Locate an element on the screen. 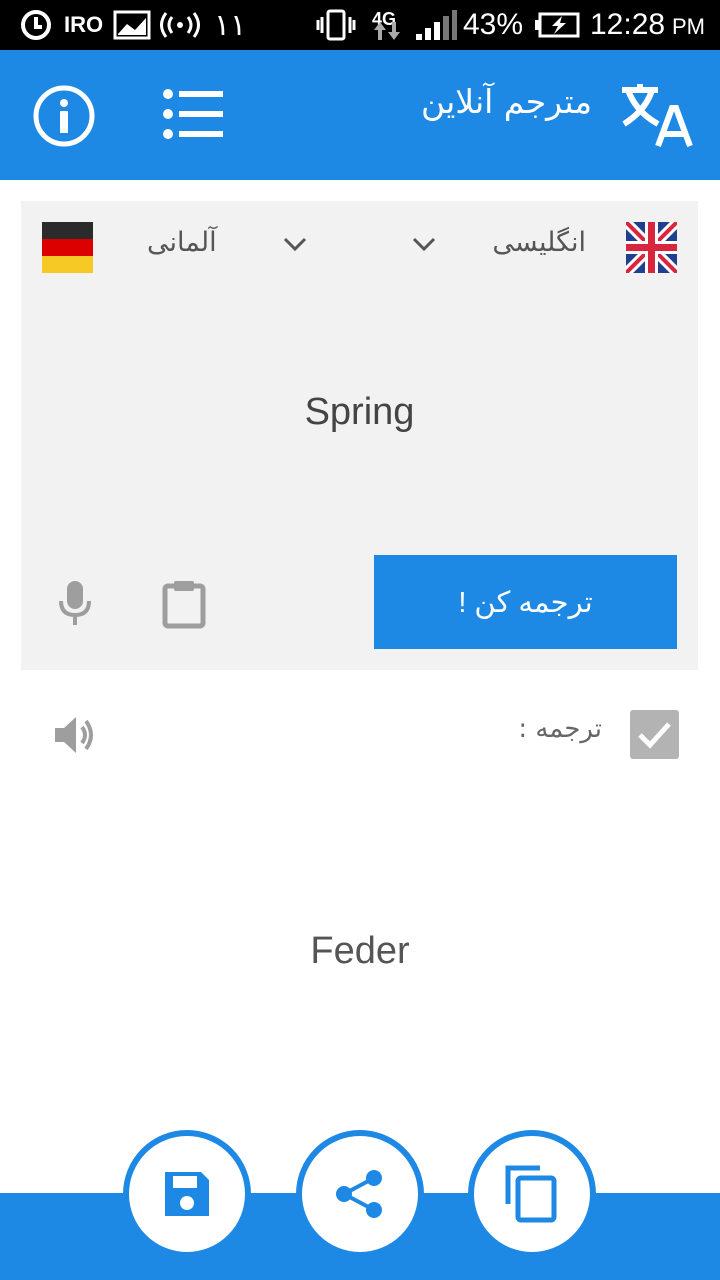 This screenshot has height=1280, width=720. germany-flag-icon is located at coordinates (67, 249).